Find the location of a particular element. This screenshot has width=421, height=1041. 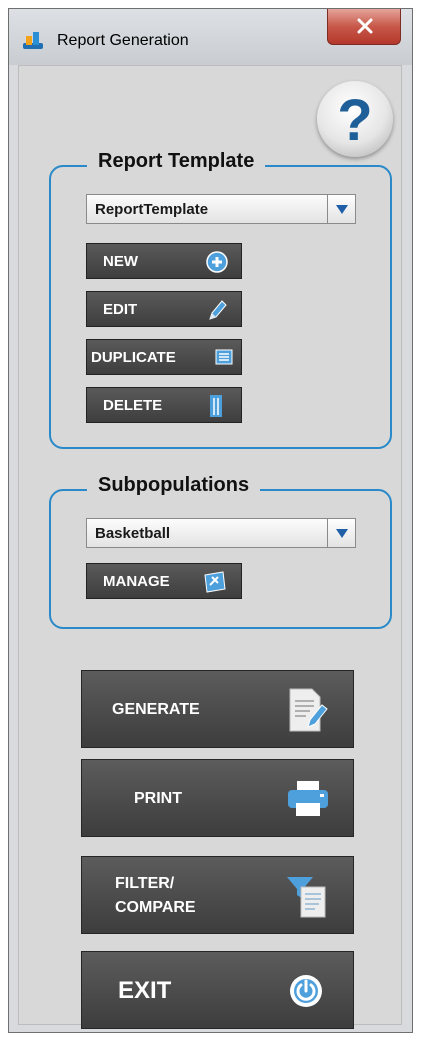

add-icon is located at coordinates (217, 262).